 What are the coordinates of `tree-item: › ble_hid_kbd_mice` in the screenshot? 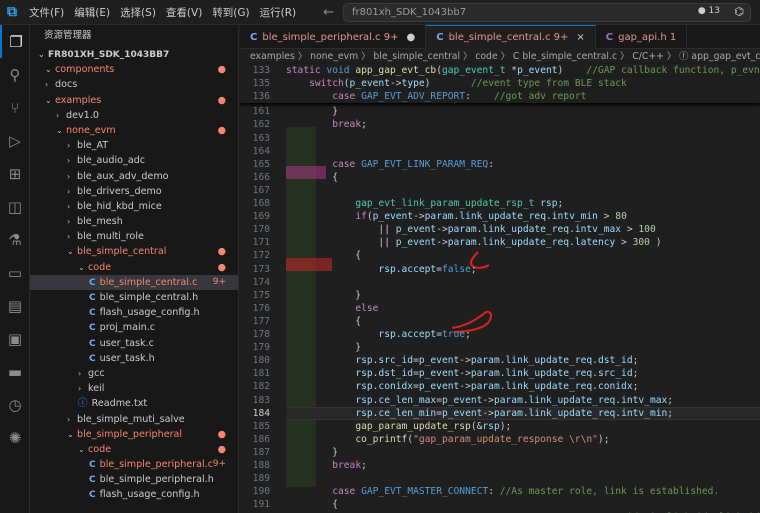 It's located at (134, 206).